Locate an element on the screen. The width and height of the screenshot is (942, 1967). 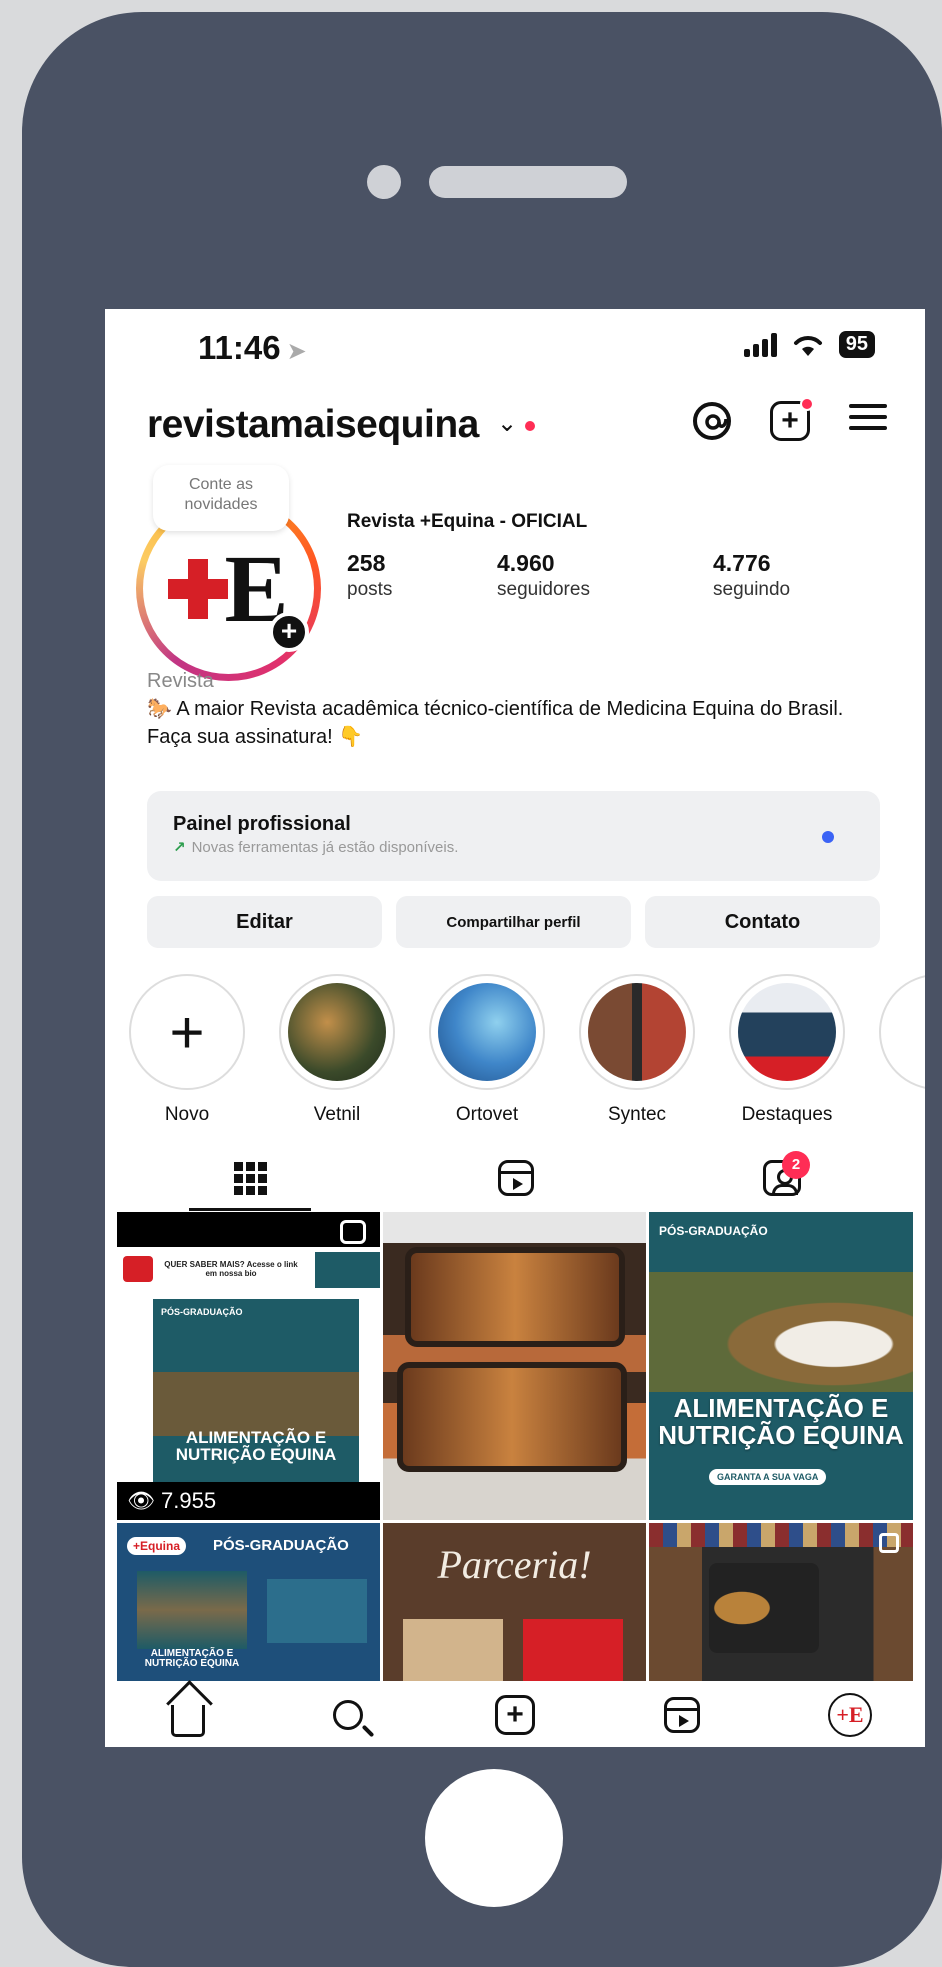
nav-reels is located at coordinates (682, 1715).